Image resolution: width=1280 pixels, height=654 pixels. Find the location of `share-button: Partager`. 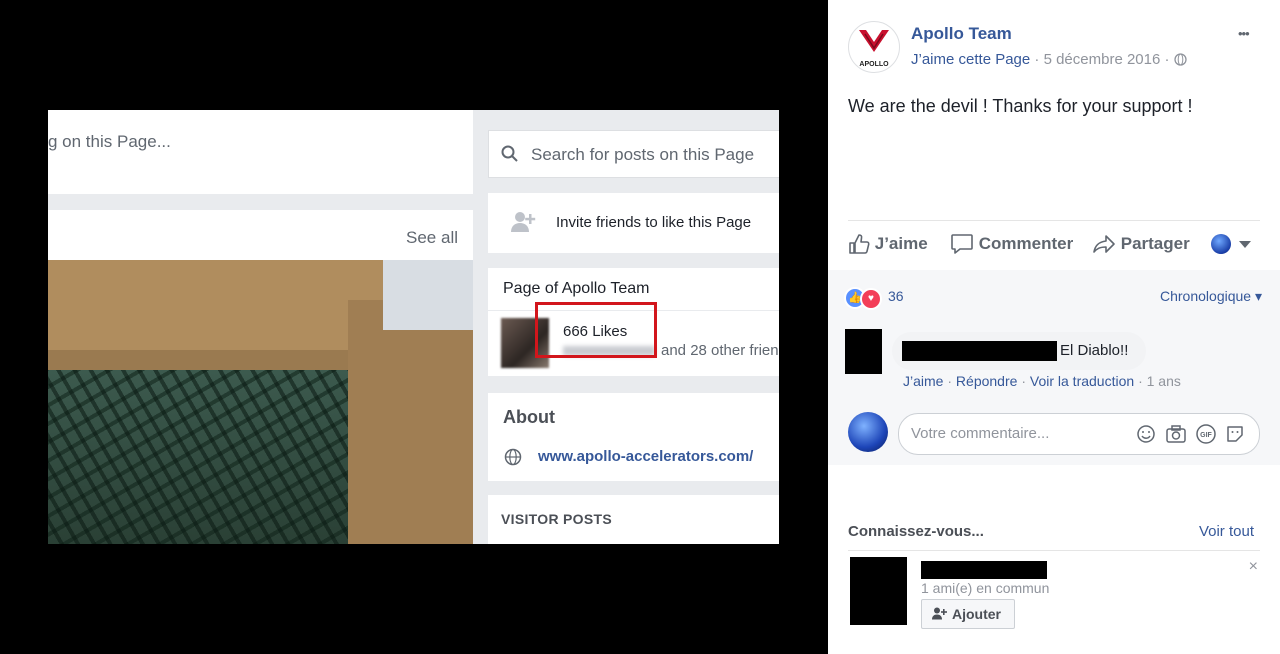

share-button: Partager is located at coordinates (1141, 244).